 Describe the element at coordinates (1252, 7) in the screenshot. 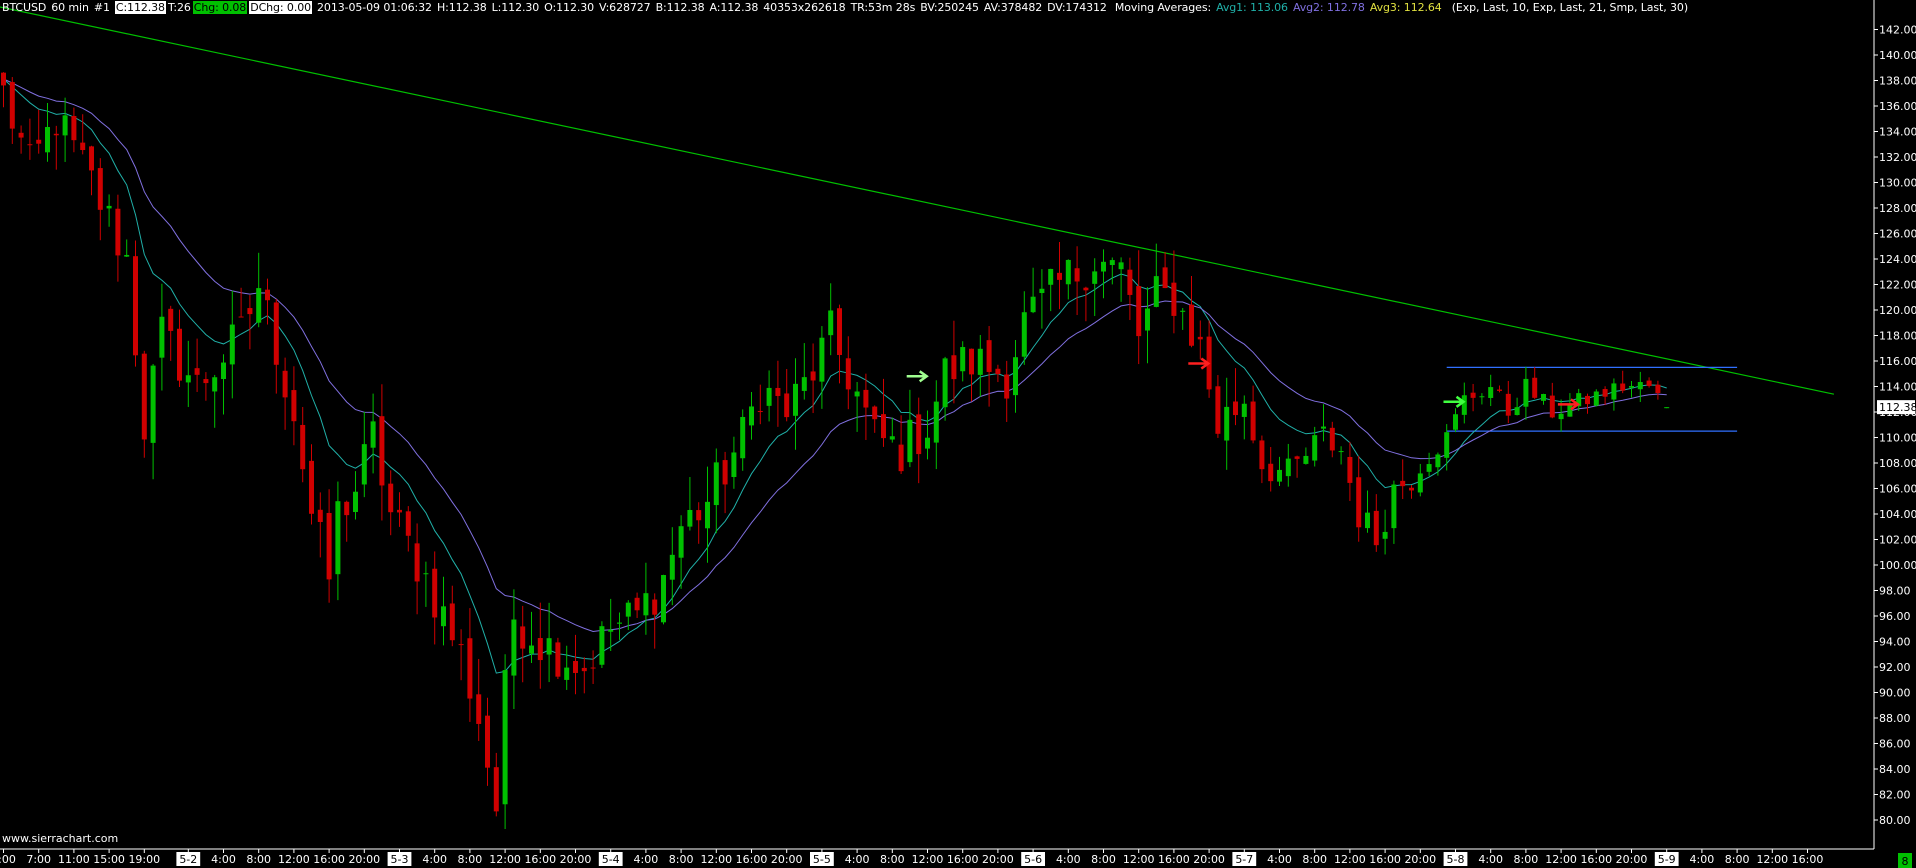

I see `avg1-value: Avg1: 113.06` at that location.